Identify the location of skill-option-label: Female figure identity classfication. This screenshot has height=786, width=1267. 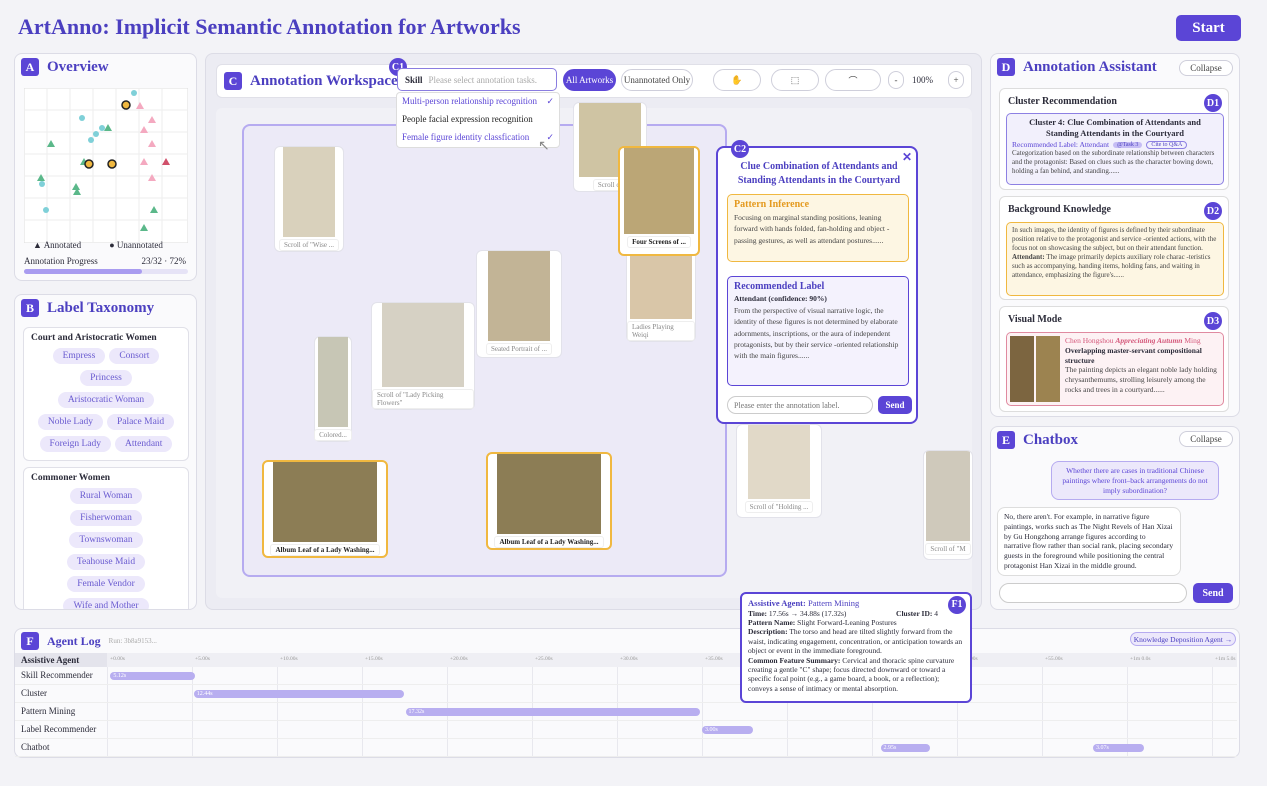
(466, 137).